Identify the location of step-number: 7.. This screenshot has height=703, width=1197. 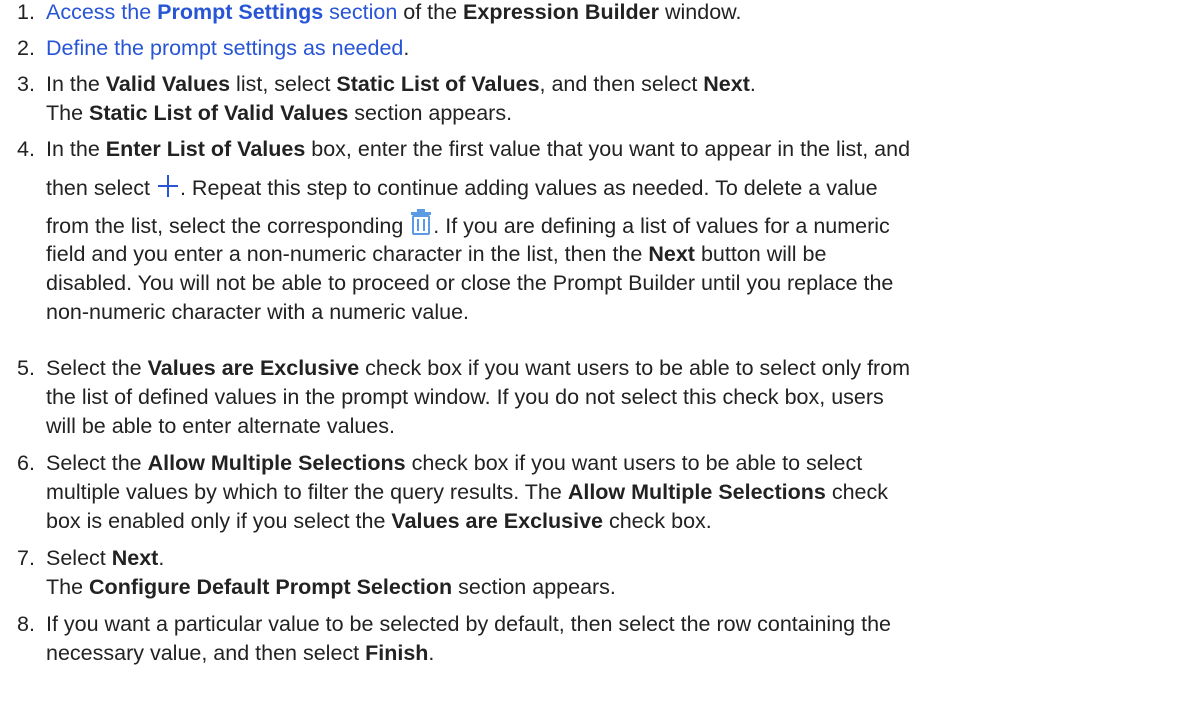
(26, 558).